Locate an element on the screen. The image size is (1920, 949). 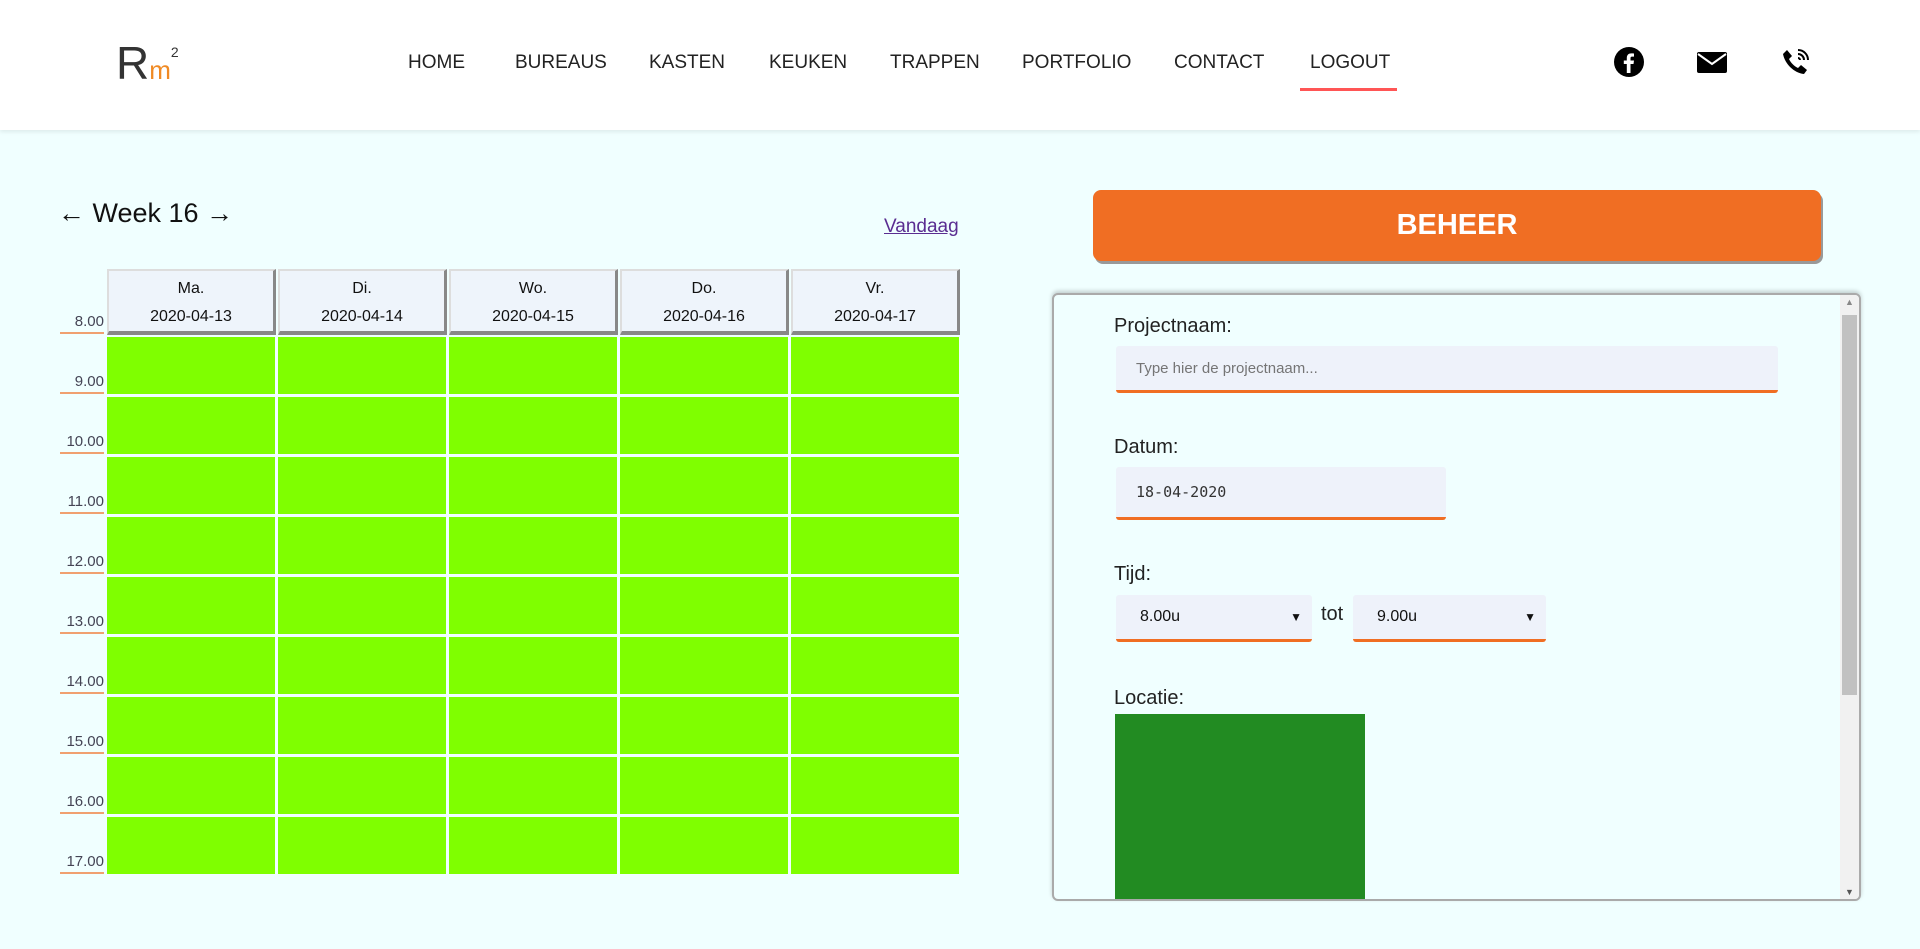
mail-icon is located at coordinates (1712, 62).